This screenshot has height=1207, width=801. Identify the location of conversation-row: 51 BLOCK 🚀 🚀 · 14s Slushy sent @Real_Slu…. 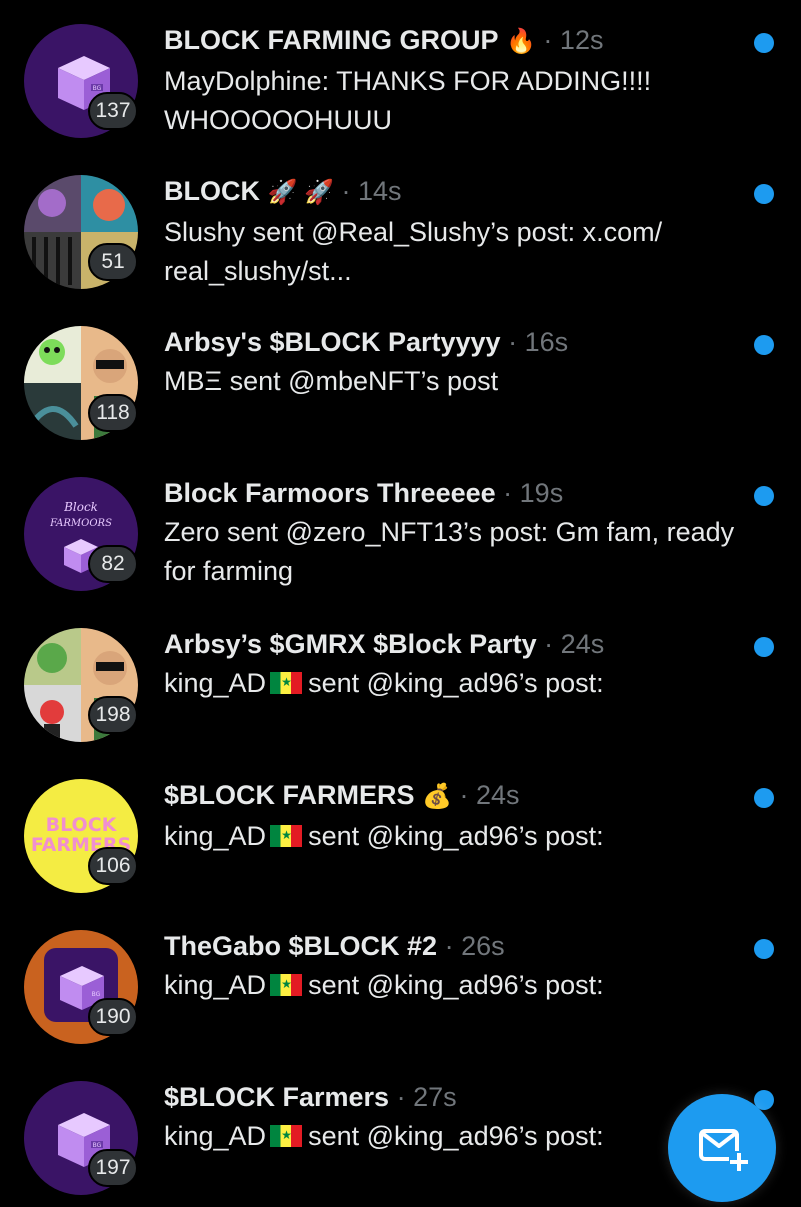
(400, 226).